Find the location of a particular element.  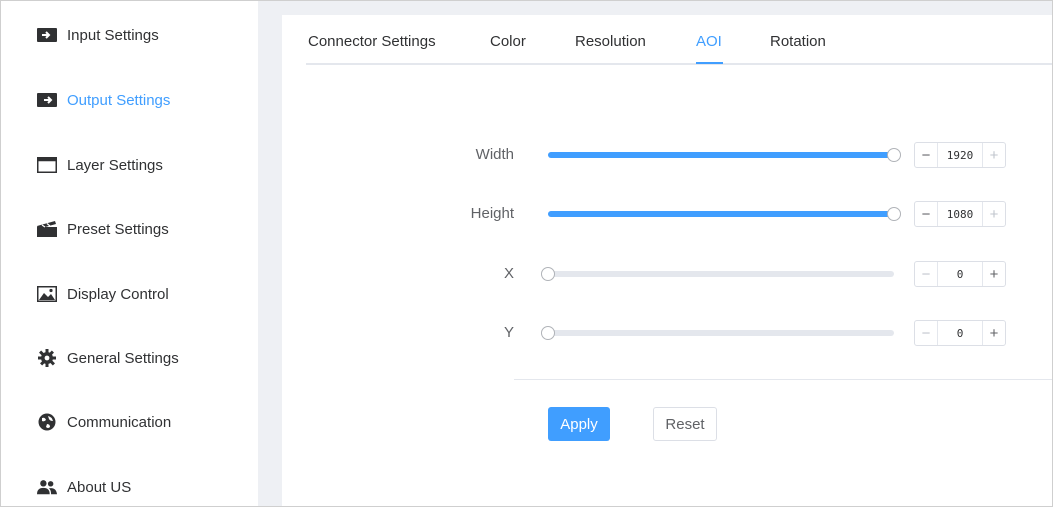

height-slider-fill is located at coordinates (721, 214).